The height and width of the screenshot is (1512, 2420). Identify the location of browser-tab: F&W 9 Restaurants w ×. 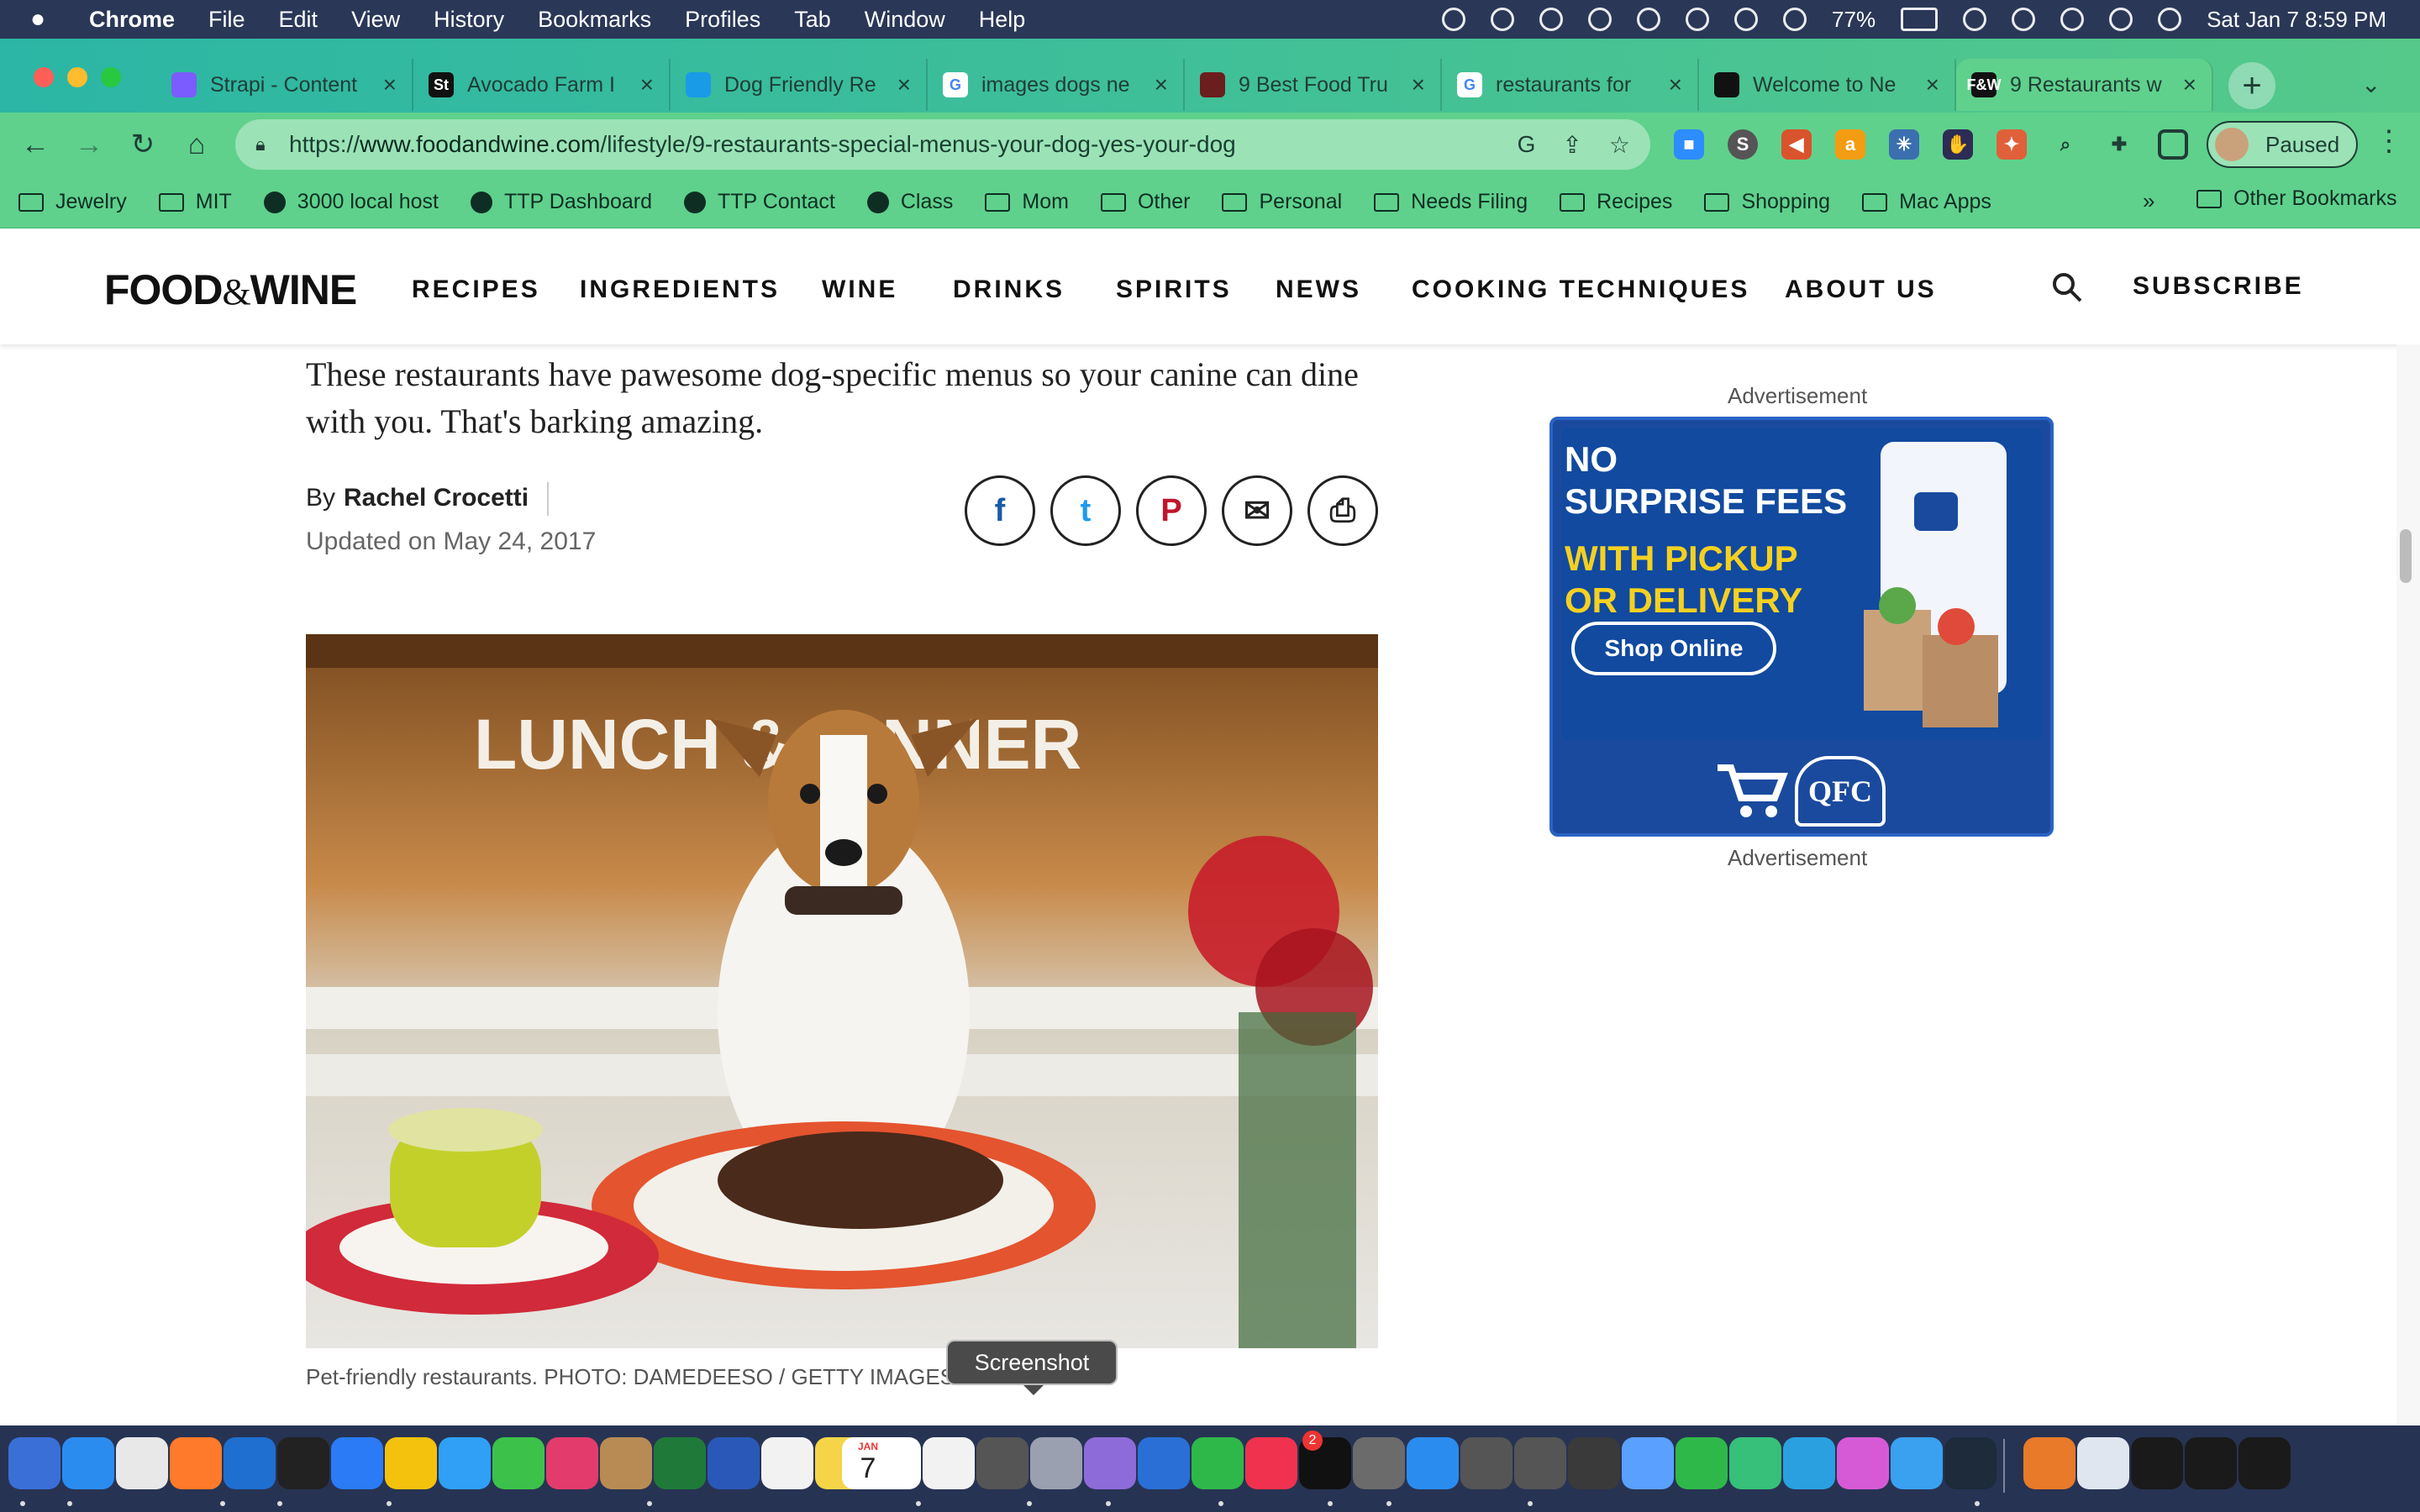
(2085, 85).